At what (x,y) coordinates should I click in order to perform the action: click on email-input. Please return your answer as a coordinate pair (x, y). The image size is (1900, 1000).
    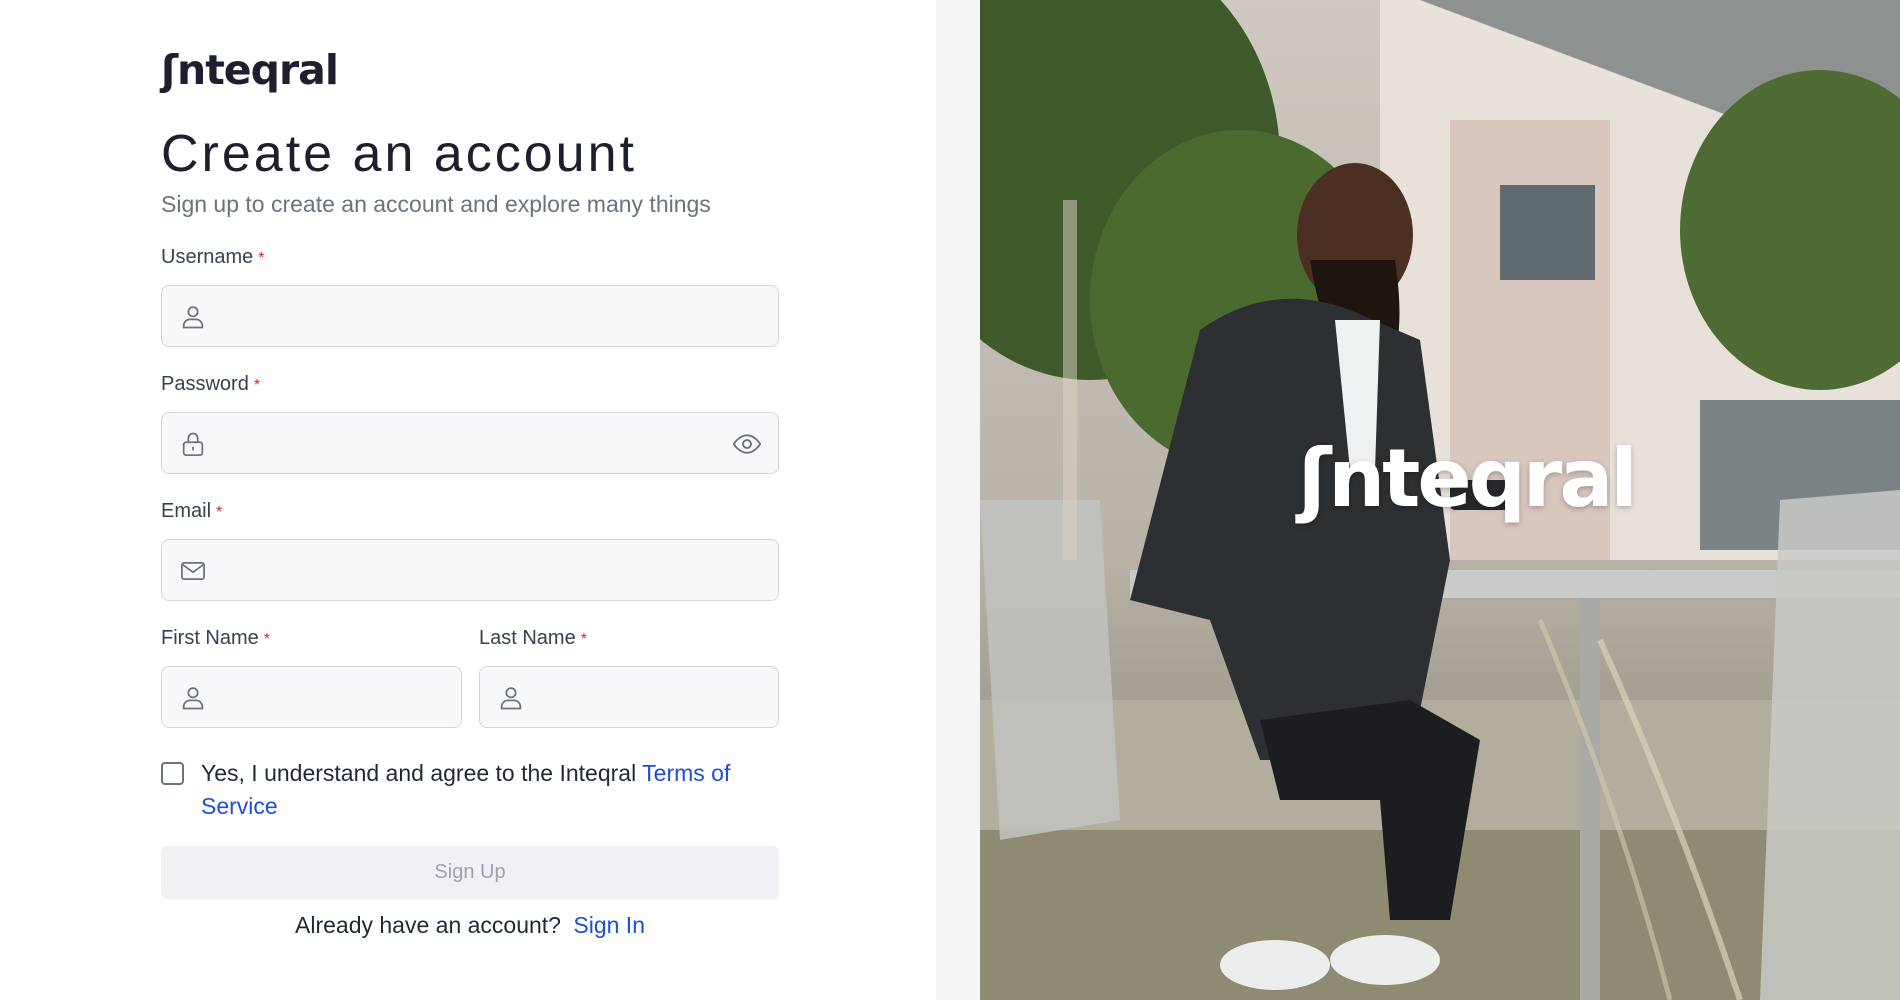
    Looking at the image, I should click on (493, 570).